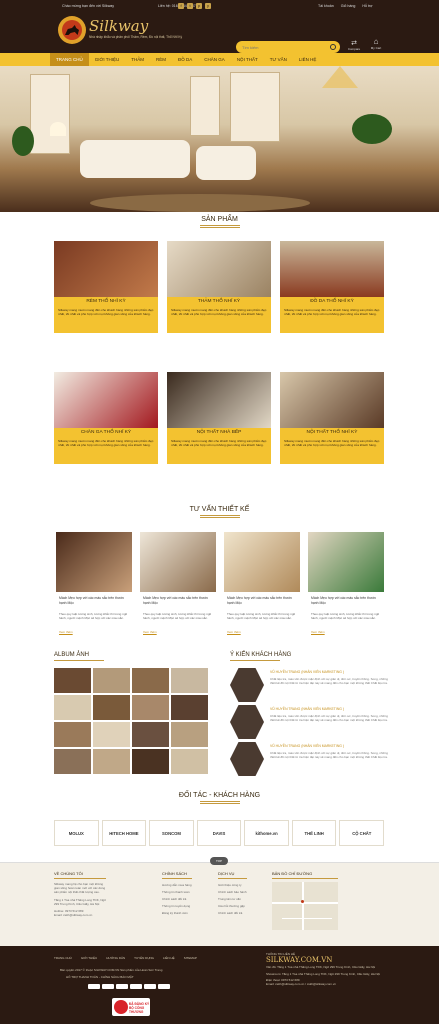 The height and width of the screenshot is (1024, 439). Describe the element at coordinates (266, 833) in the screenshot. I see `partner-logo: kithome.vn` at that location.